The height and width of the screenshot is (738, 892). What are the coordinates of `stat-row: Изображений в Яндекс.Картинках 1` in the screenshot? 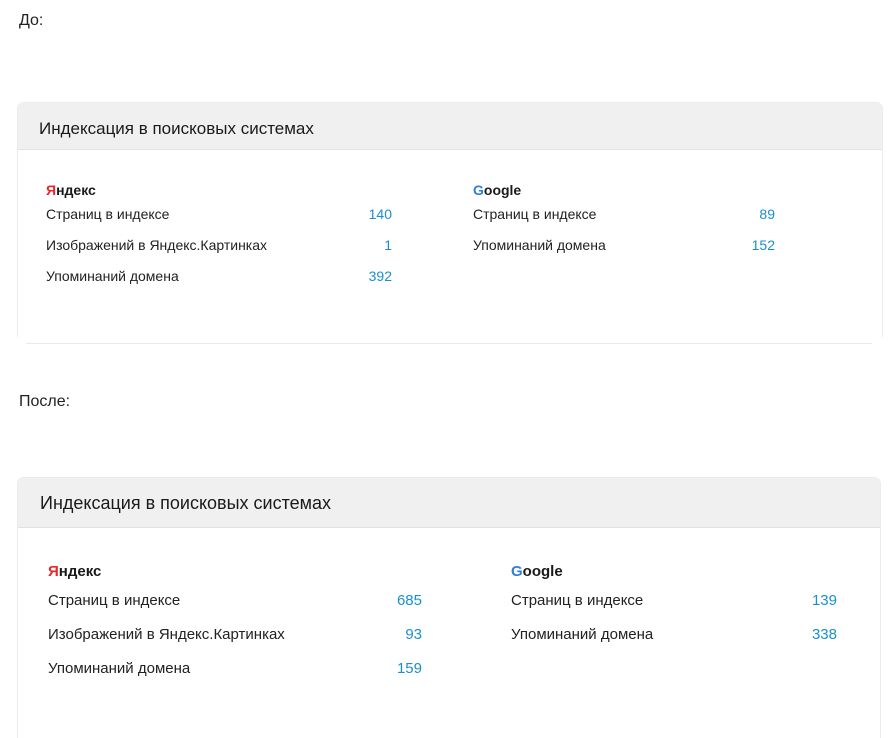 It's located at (219, 252).